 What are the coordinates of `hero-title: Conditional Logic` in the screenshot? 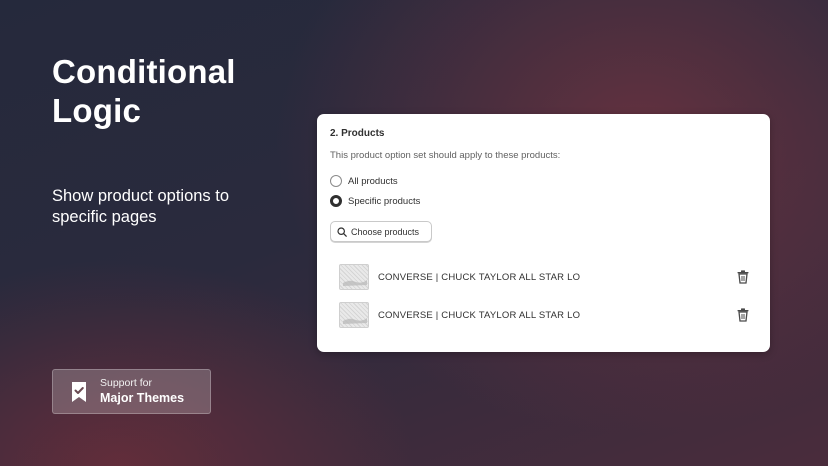 It's located at (172, 91).